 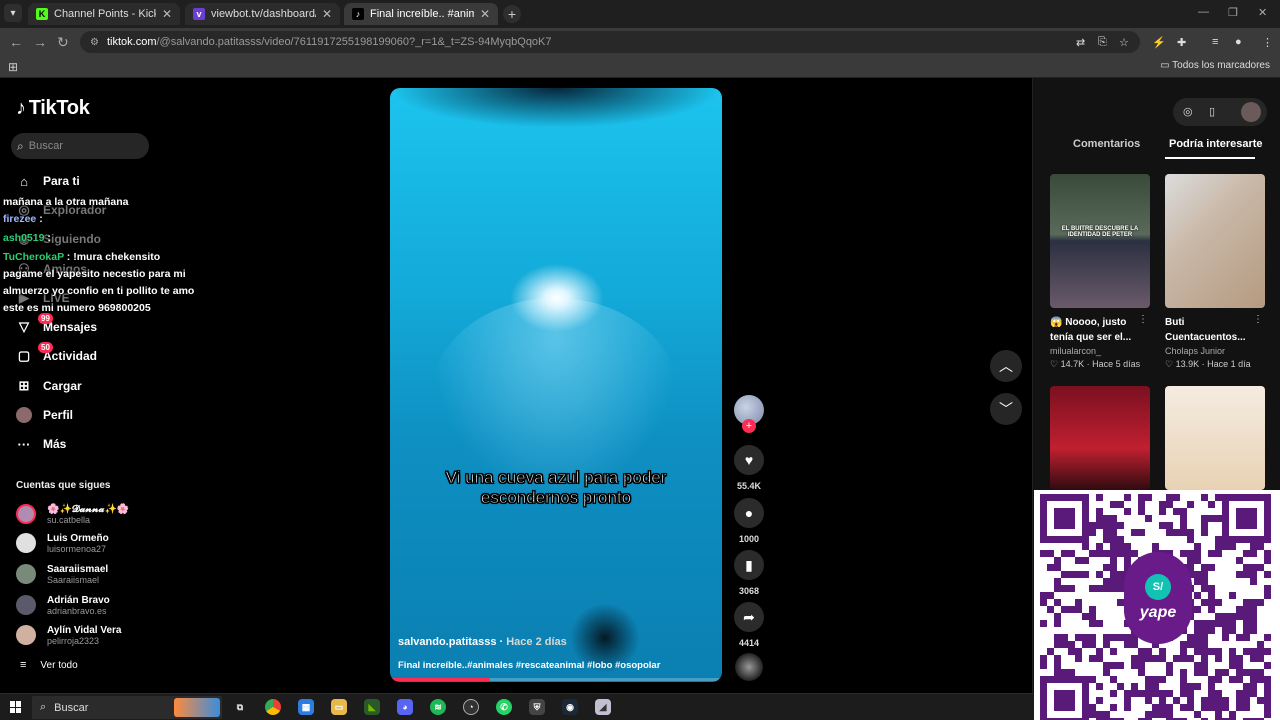 I want to click on tiktok-logo: ♪ TikTok, so click(x=53, y=108).